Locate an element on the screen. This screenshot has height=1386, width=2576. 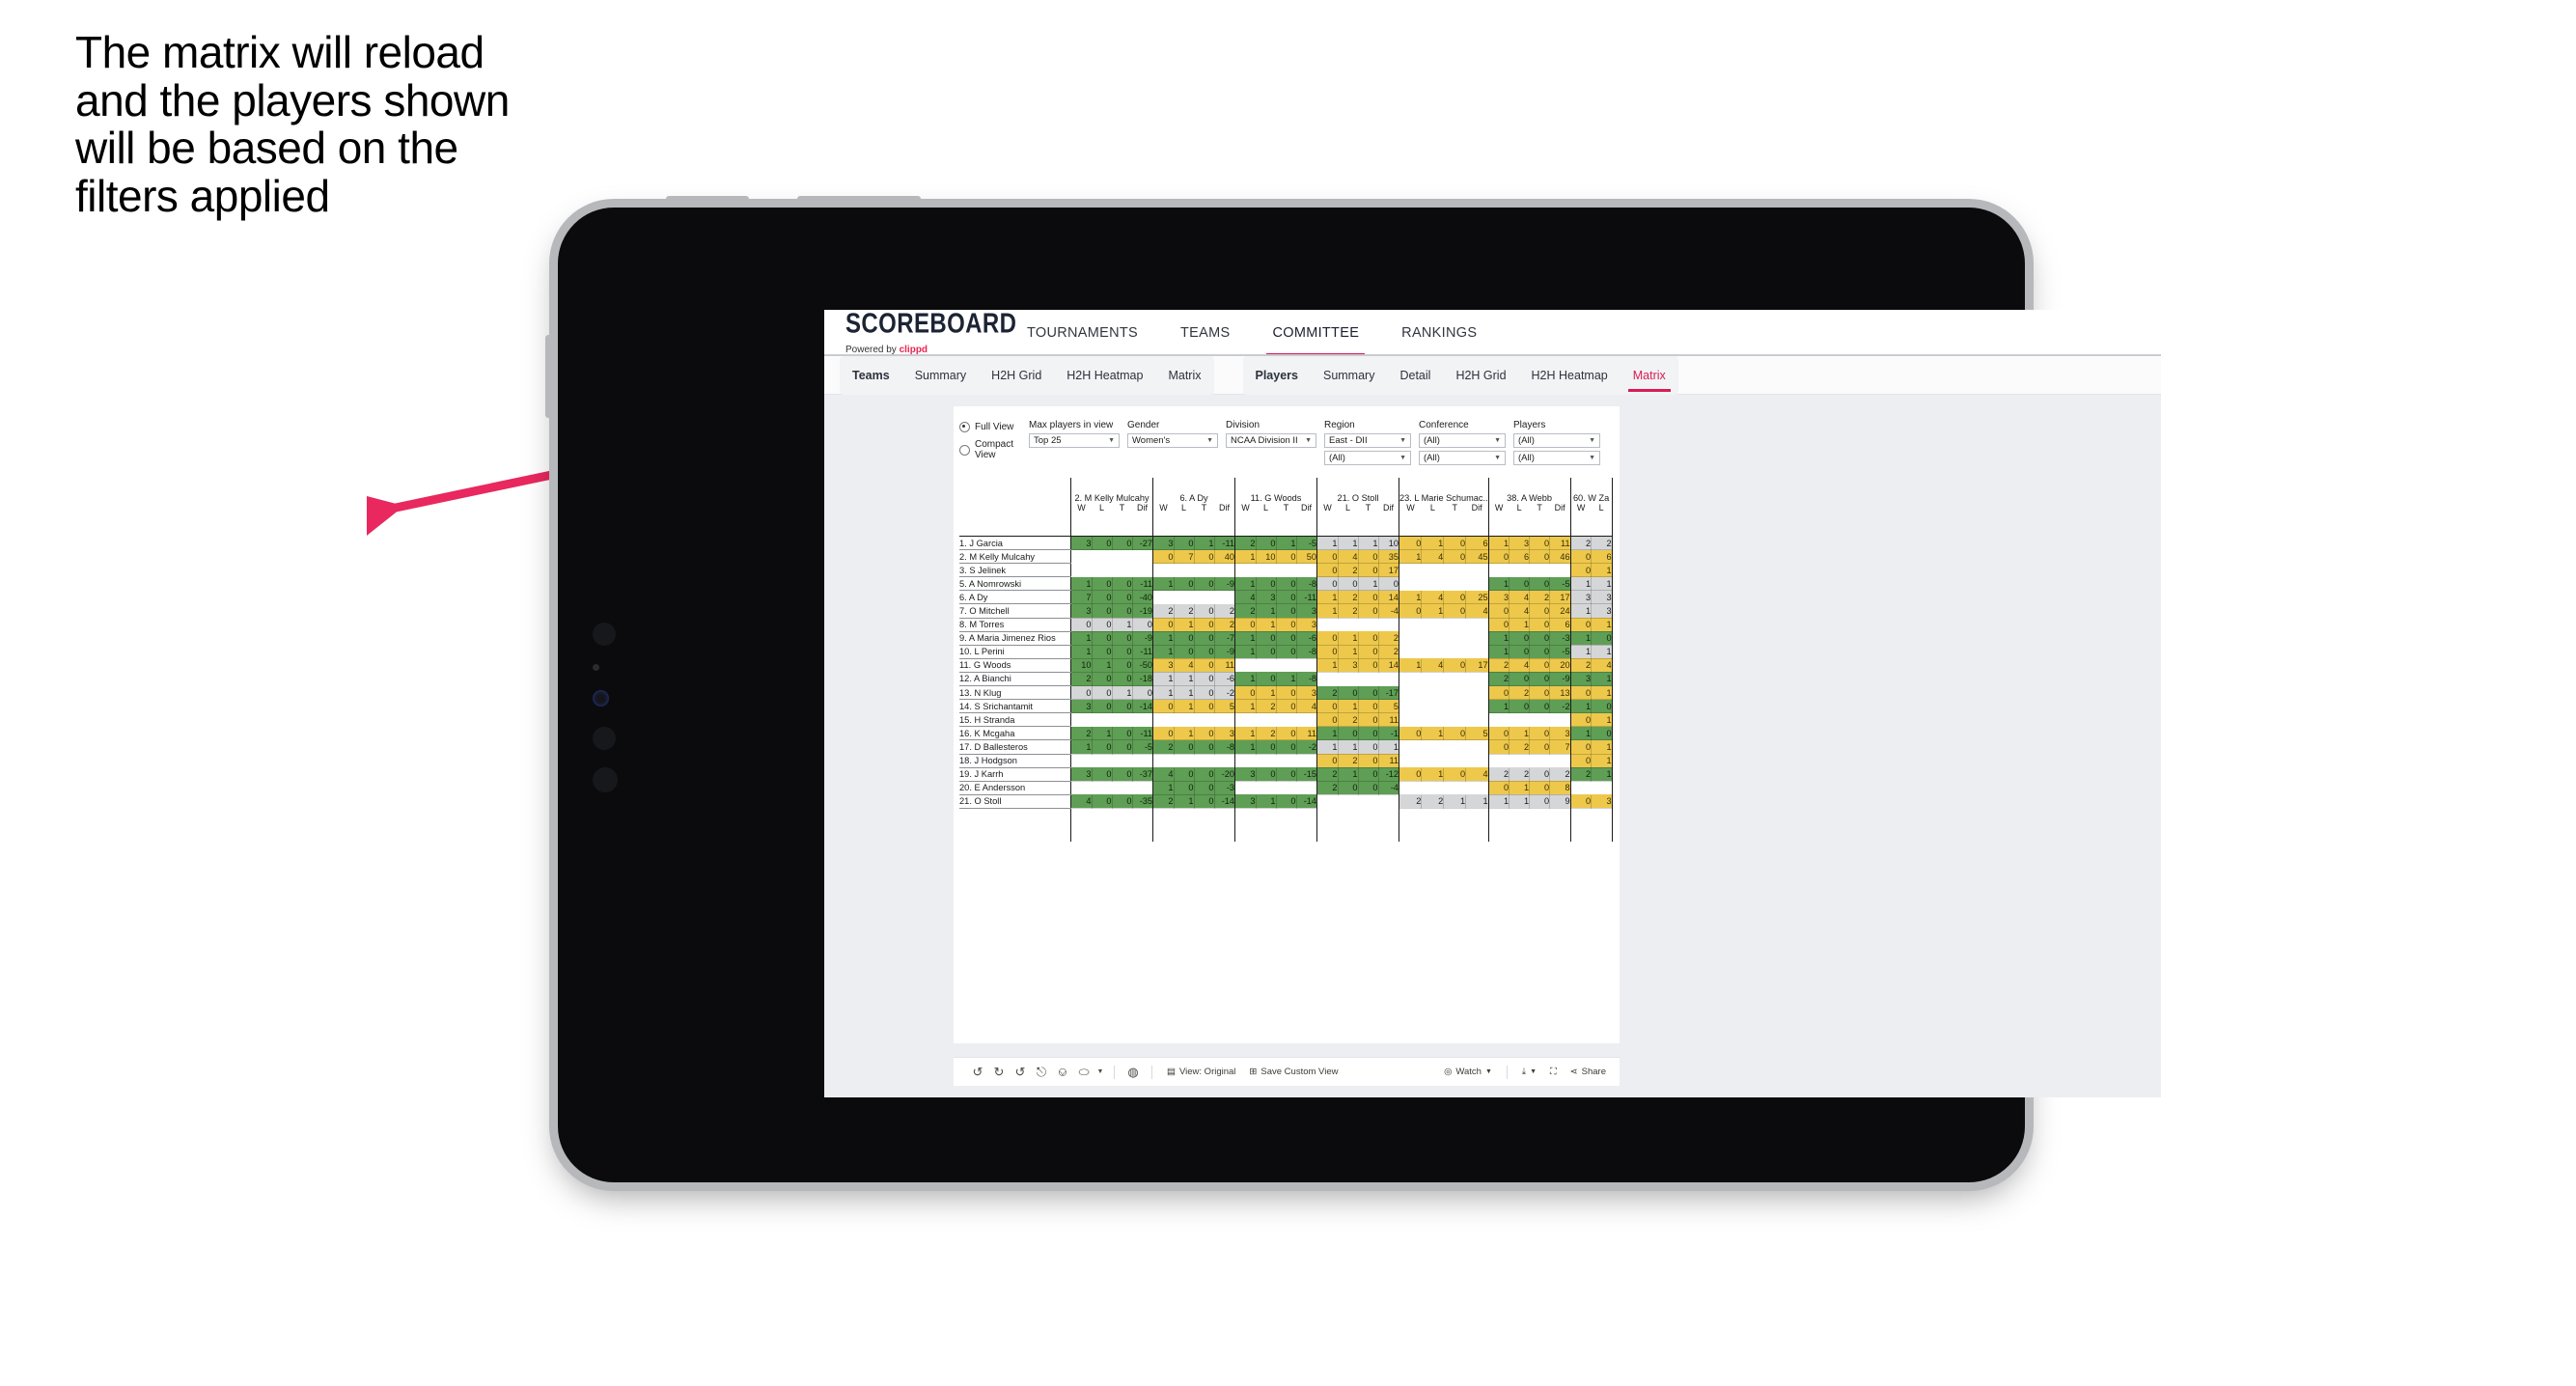
matrix-cell: 11 is located at coordinates (1560, 543).